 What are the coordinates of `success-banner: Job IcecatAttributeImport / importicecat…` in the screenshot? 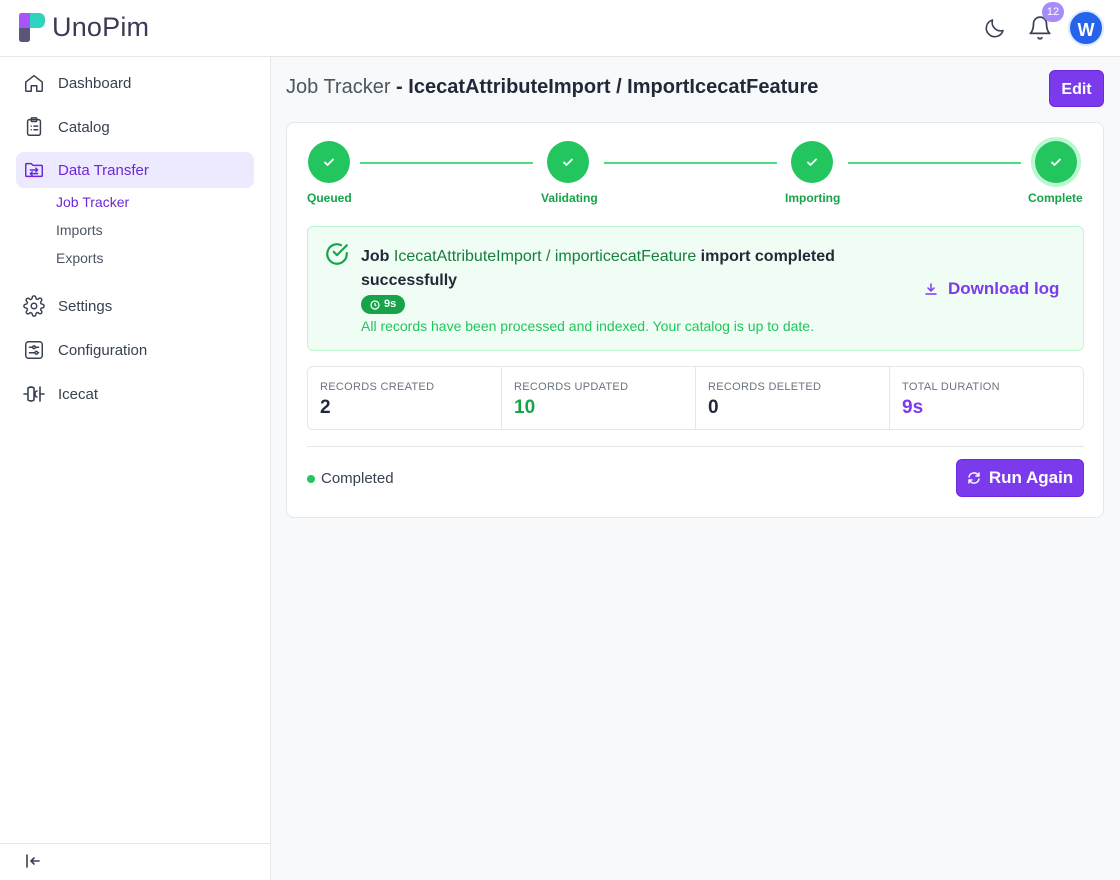 It's located at (695, 288).